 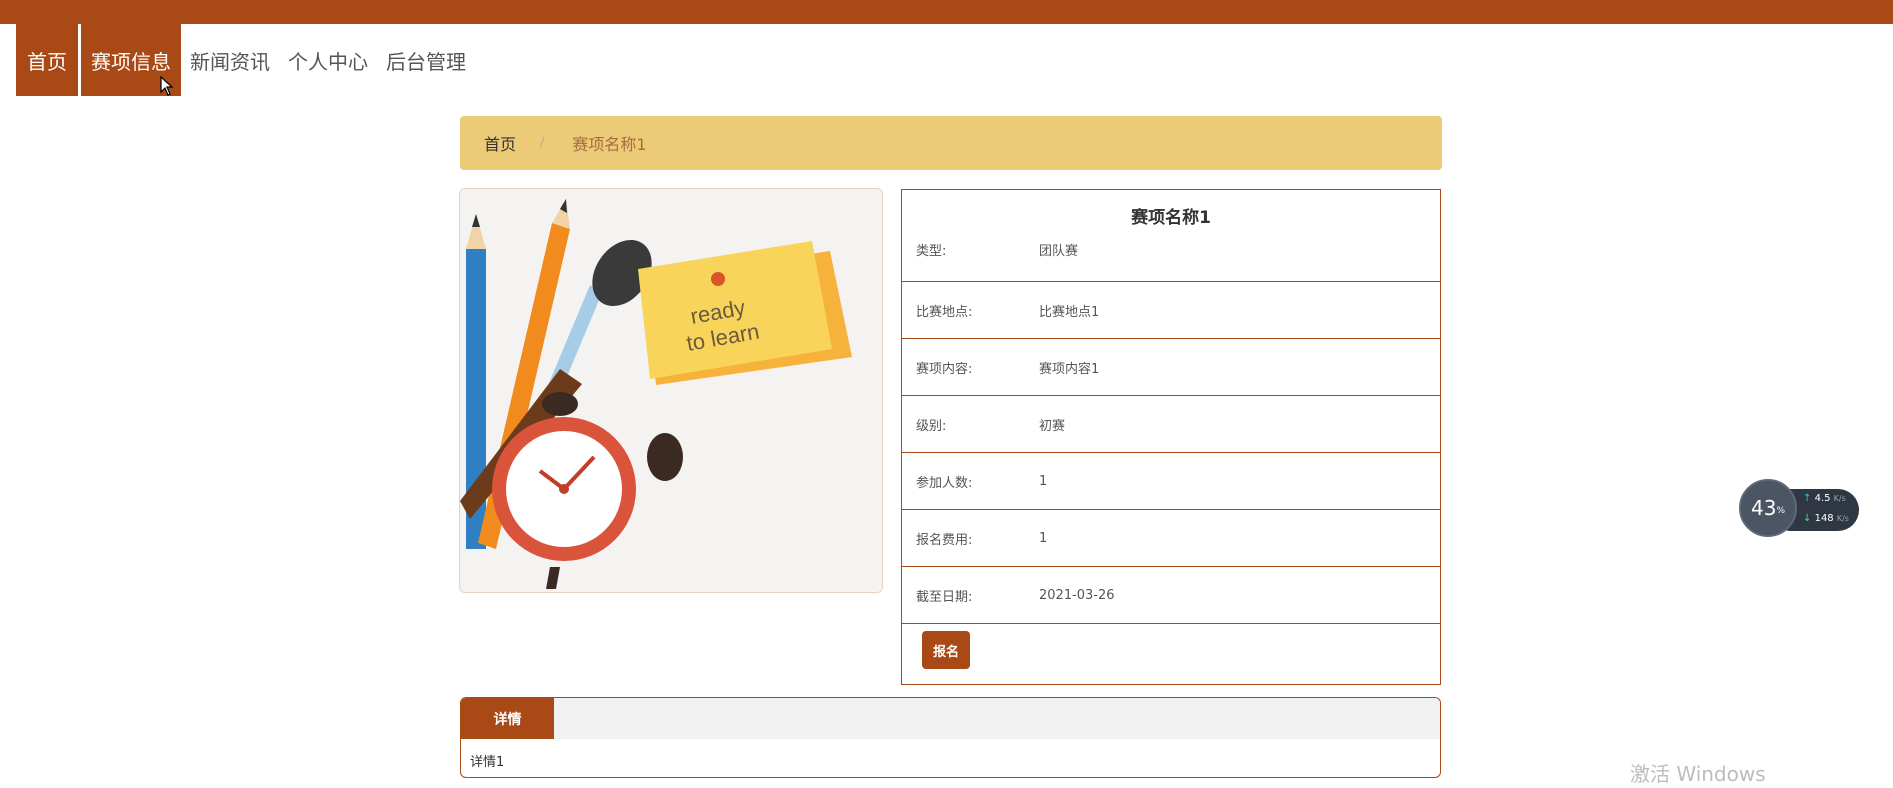 What do you see at coordinates (609, 144) in the screenshot?
I see `breadcrumb-current: 赛项名称1` at bounding box center [609, 144].